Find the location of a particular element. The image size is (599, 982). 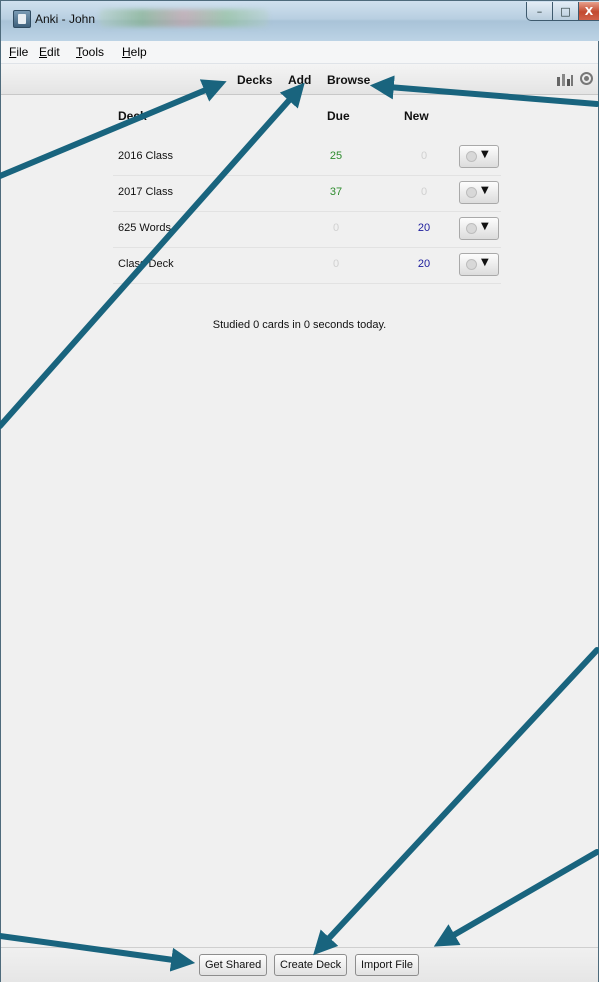

menu-edit-label: dit is located at coordinates (53, 52).